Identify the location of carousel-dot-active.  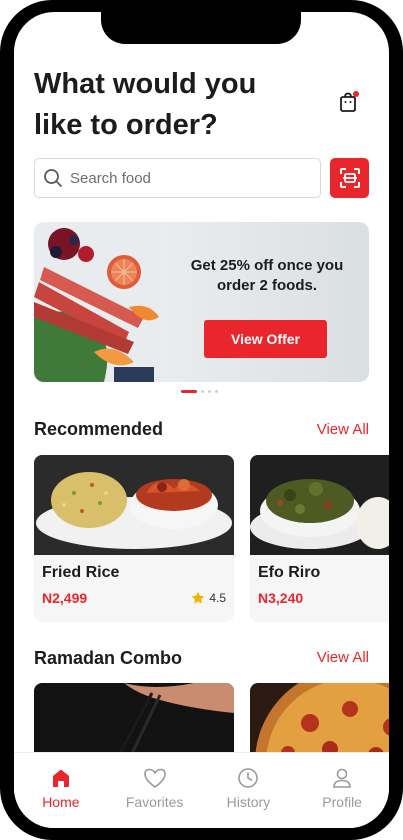
(189, 391).